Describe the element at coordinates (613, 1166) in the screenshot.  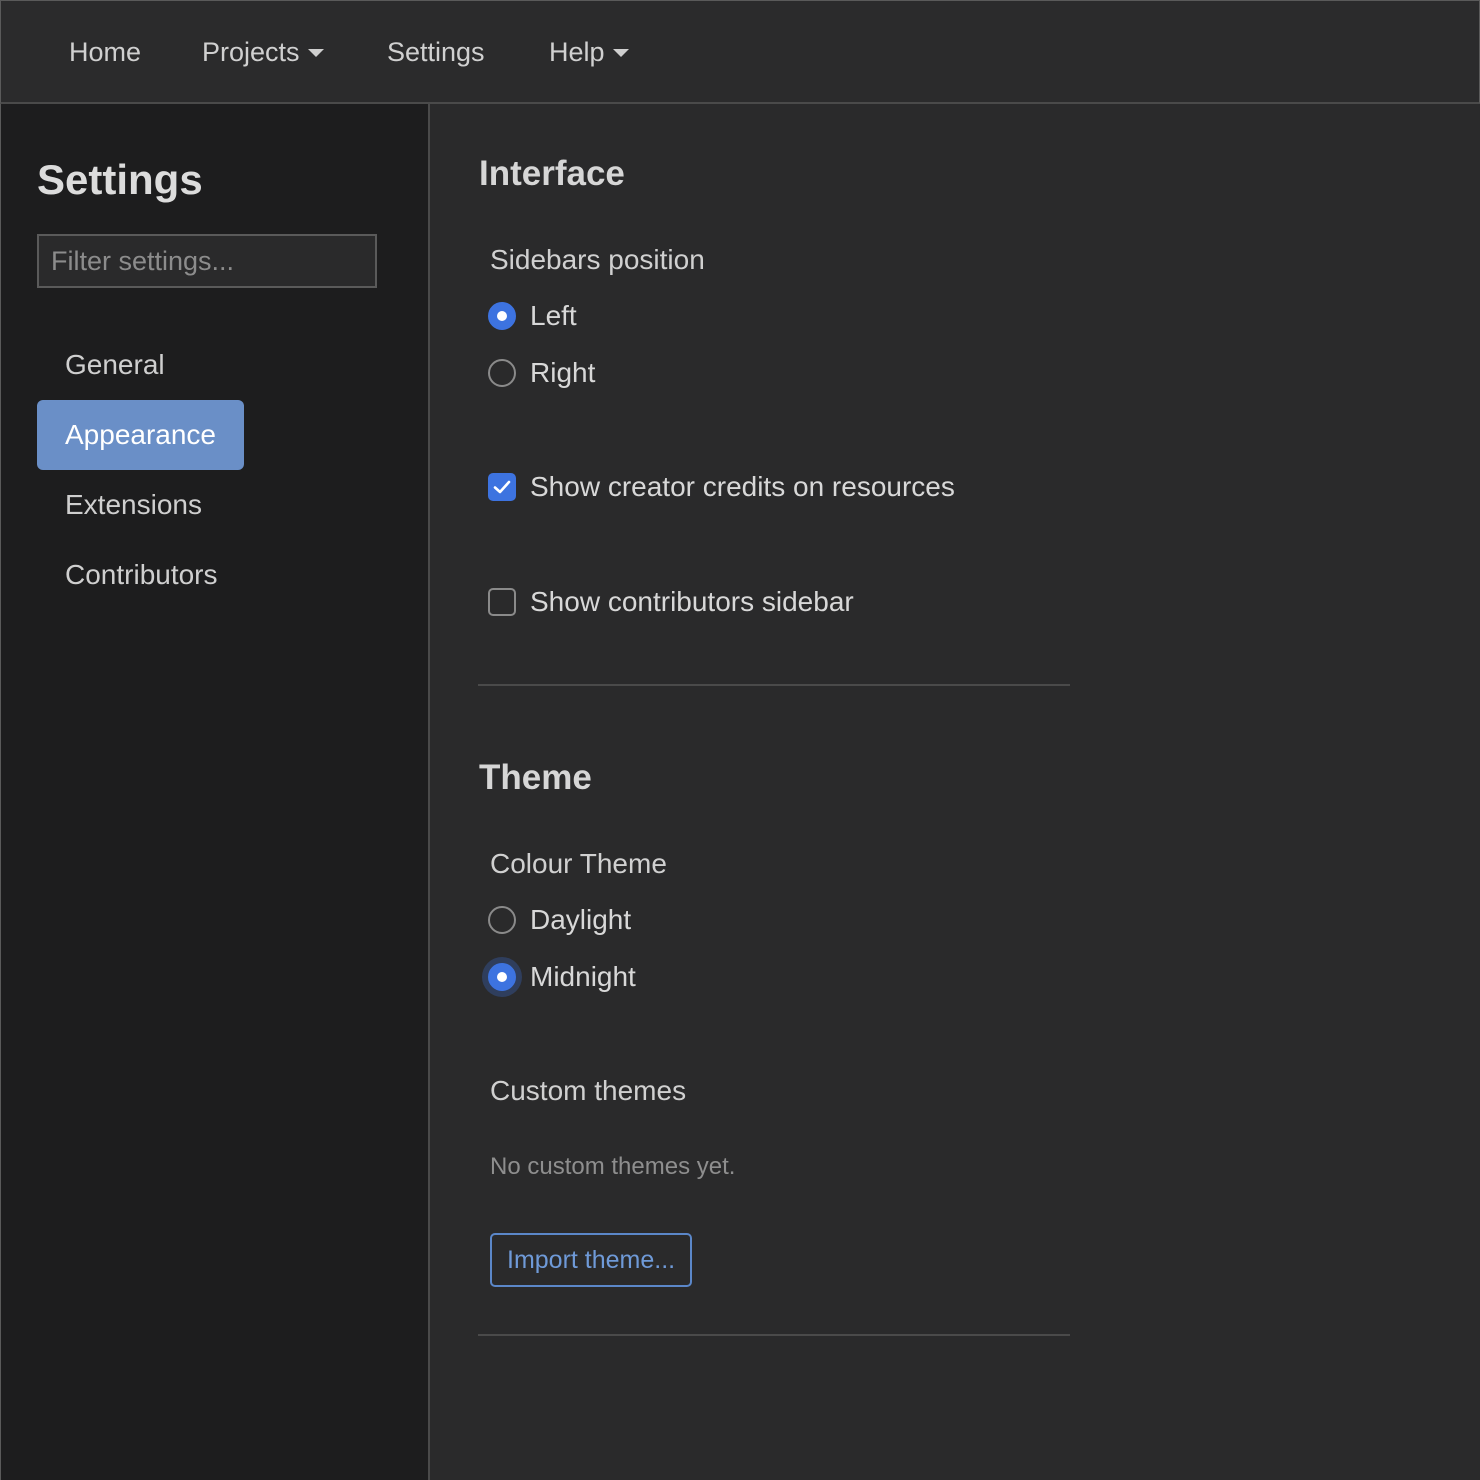
I see `no-custom-themes-text: No custom themes yet.` at that location.